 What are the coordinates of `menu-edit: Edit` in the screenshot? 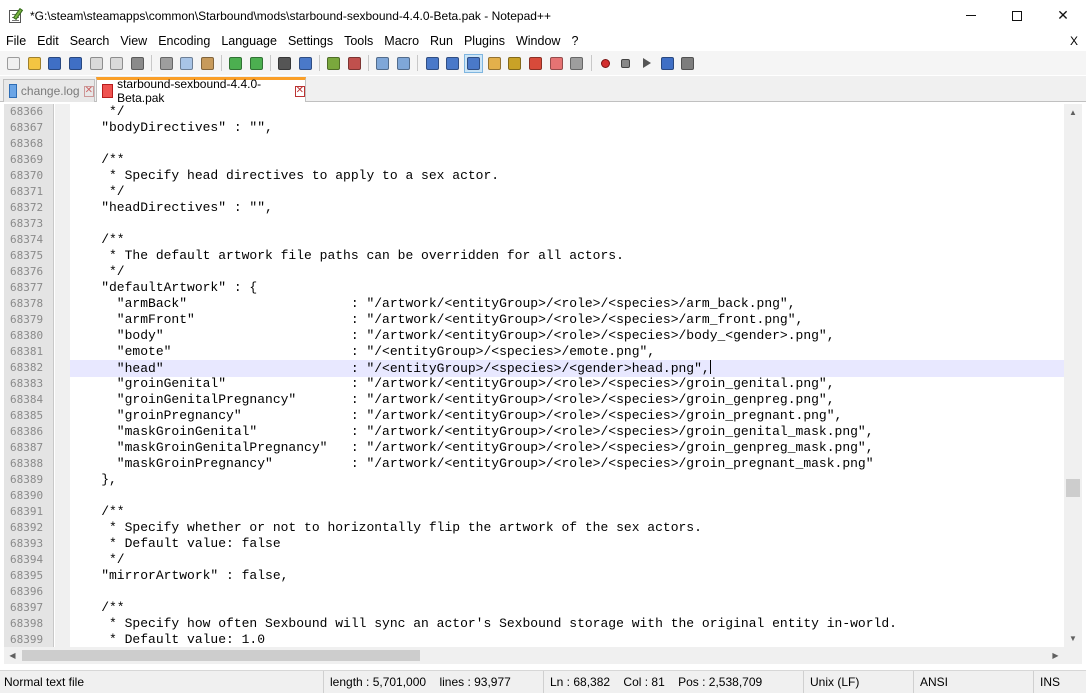 It's located at (47, 41).